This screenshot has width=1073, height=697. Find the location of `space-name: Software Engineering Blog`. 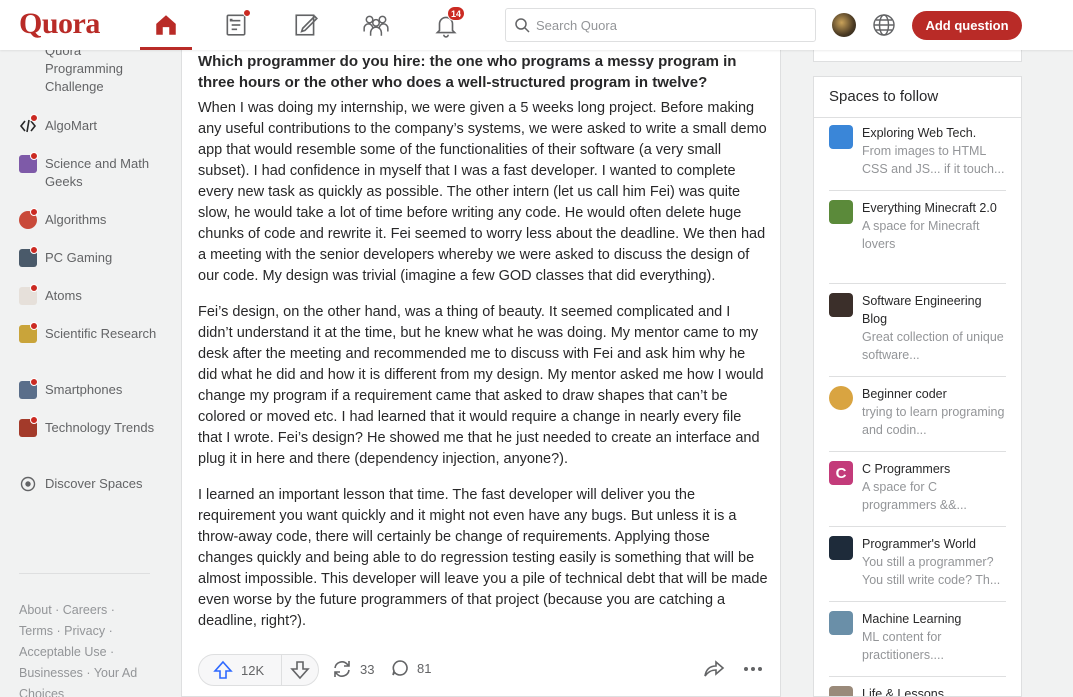

space-name: Software Engineering Blog is located at coordinates (934, 310).